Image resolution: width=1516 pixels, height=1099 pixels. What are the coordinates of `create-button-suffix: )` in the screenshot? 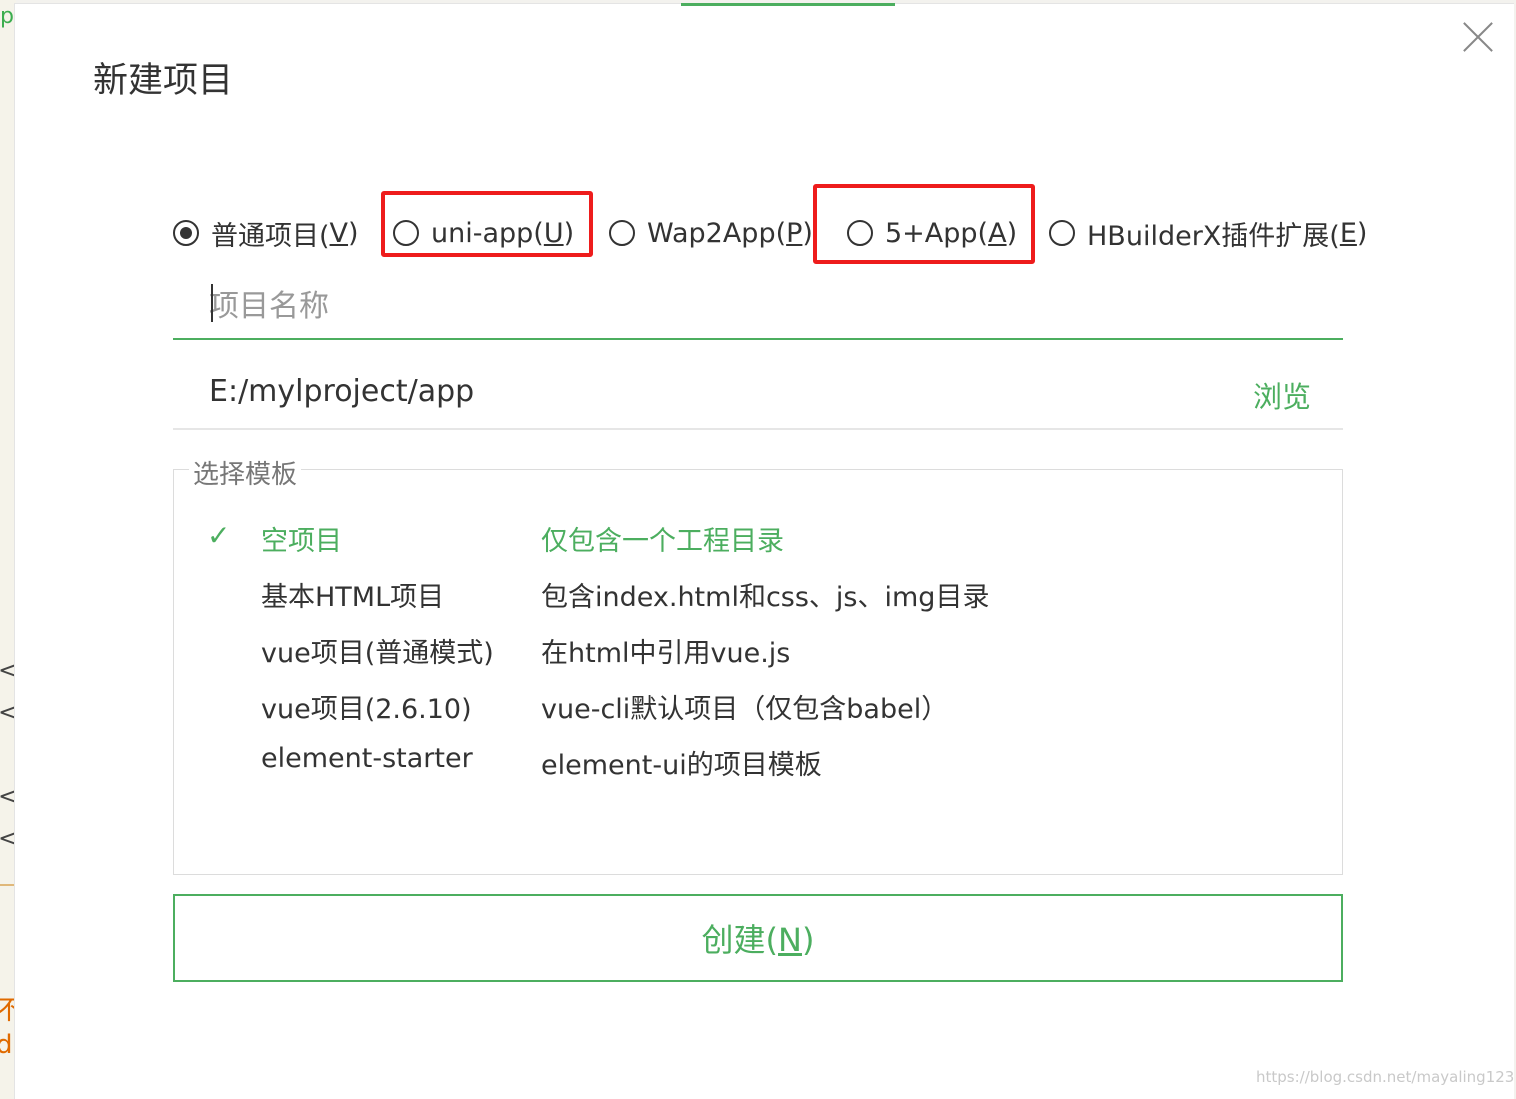 It's located at (808, 940).